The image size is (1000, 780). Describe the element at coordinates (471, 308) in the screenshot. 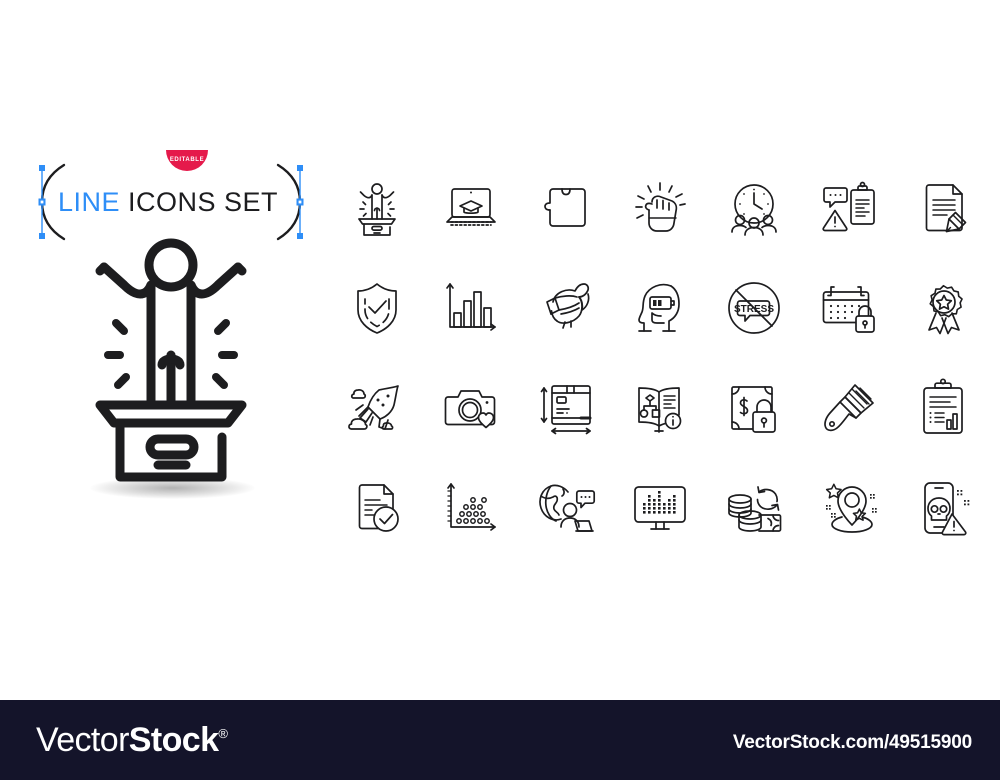

I see `histogram-chart-icon` at that location.